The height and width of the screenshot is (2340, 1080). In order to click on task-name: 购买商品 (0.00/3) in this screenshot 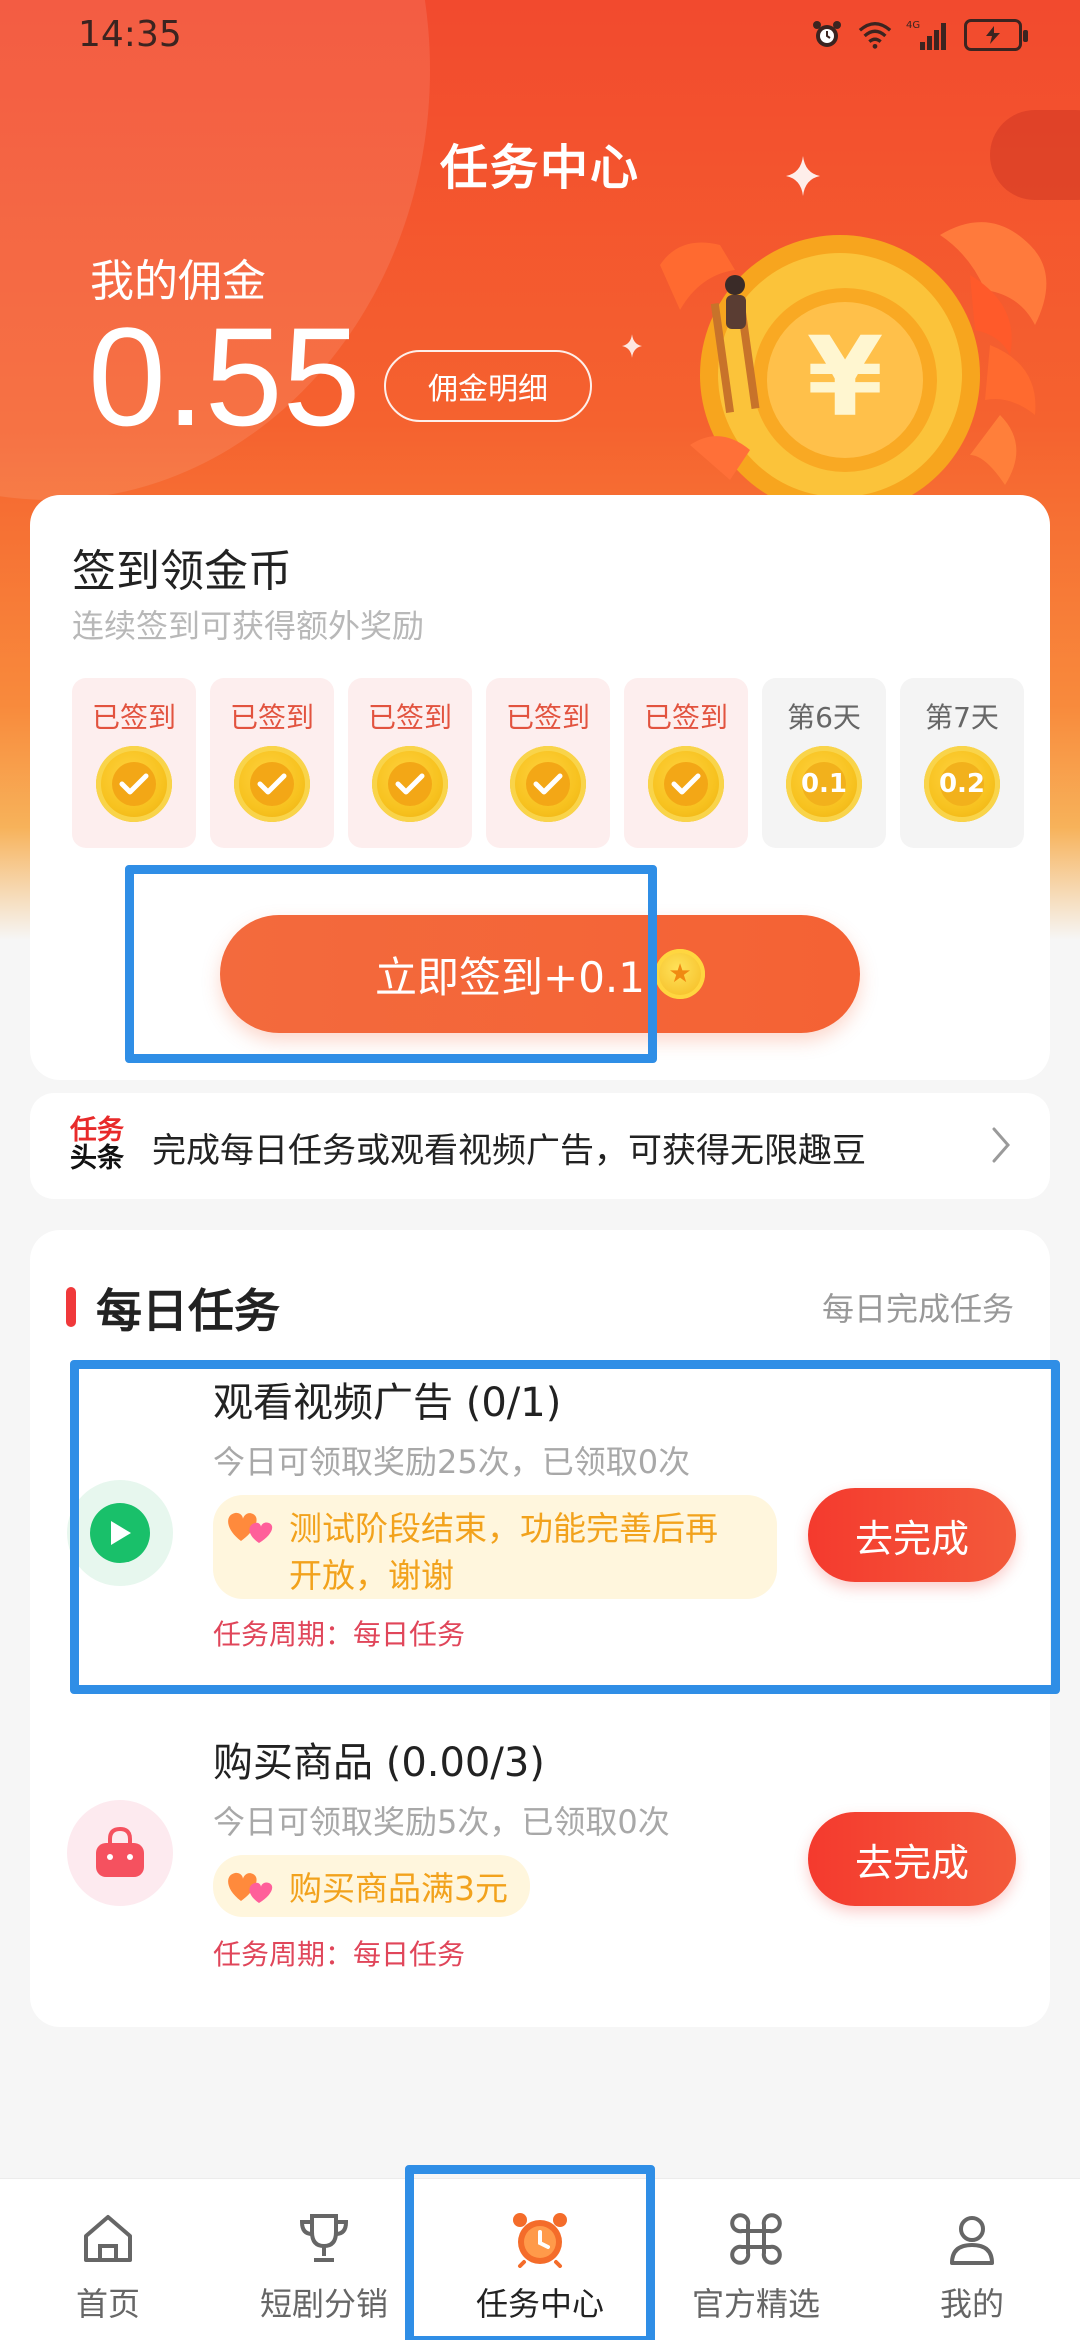, I will do `click(379, 1763)`.